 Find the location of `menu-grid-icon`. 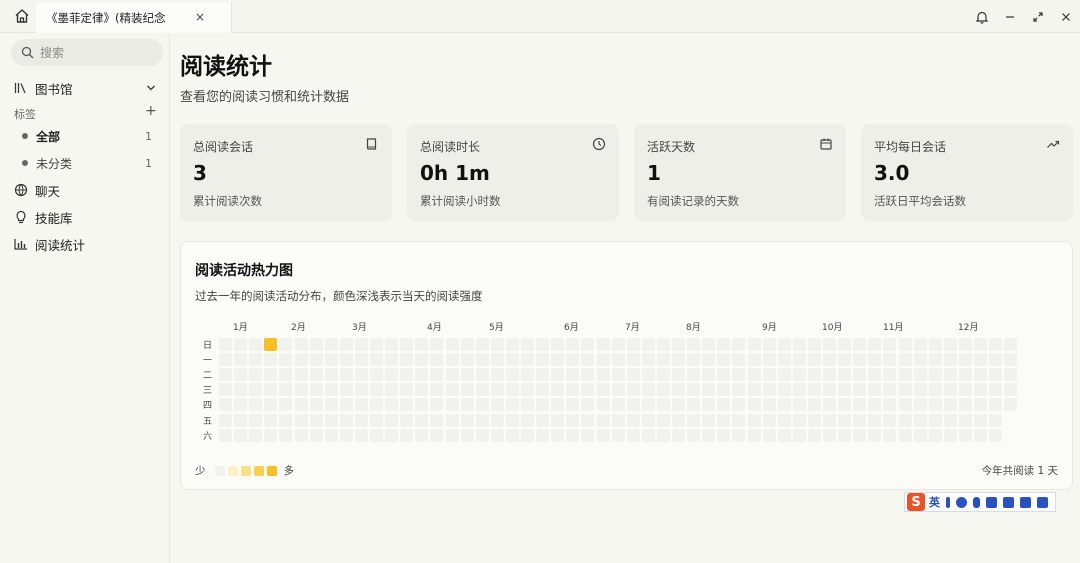

menu-grid-icon is located at coordinates (1042, 502).